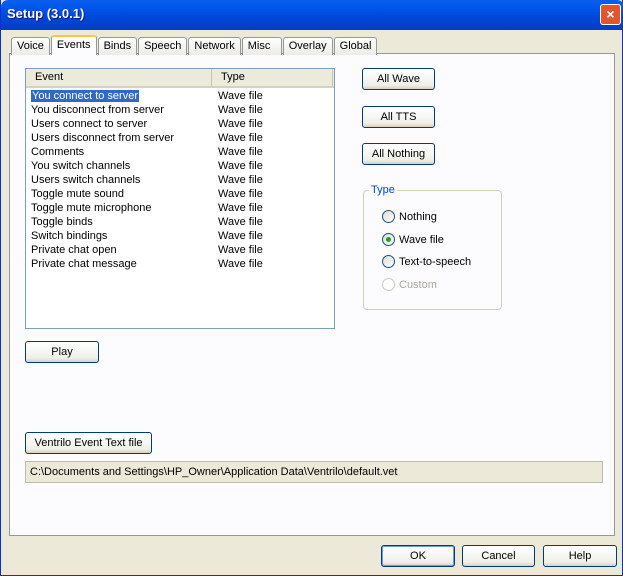 The width and height of the screenshot is (623, 576). What do you see at coordinates (180, 236) in the screenshot?
I see `list-item: Switch bindings Wave file` at bounding box center [180, 236].